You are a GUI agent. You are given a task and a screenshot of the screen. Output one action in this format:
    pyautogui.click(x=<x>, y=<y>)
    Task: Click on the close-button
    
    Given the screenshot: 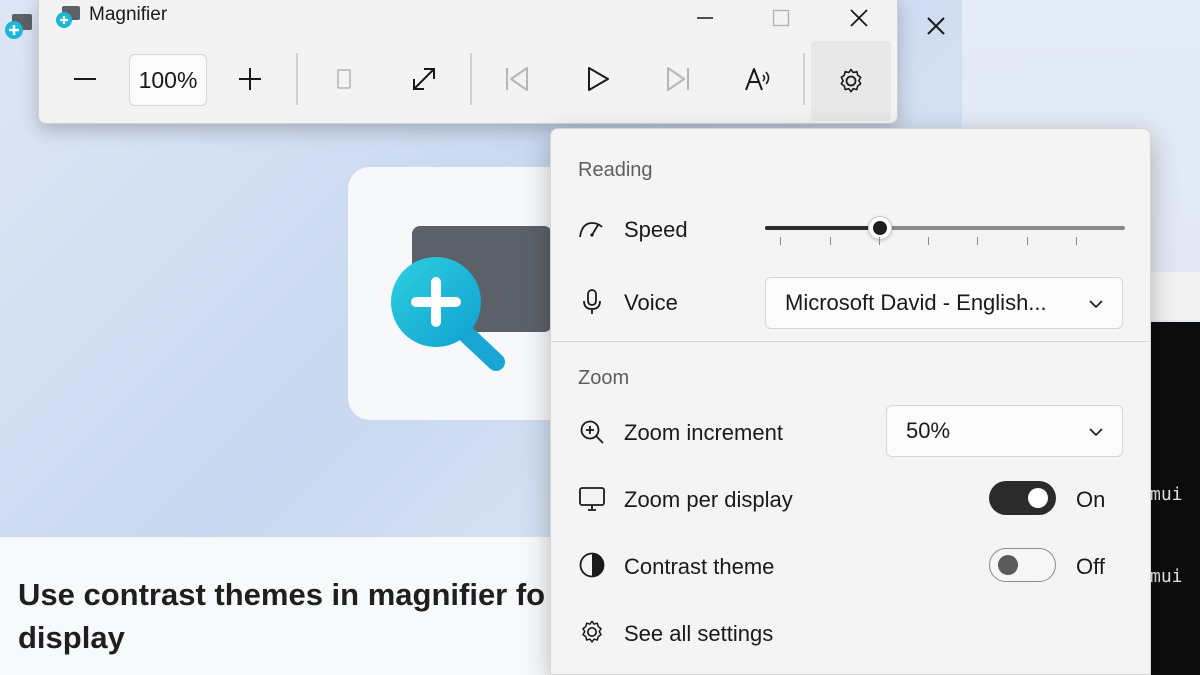 What is the action you would take?
    pyautogui.click(x=859, y=18)
    